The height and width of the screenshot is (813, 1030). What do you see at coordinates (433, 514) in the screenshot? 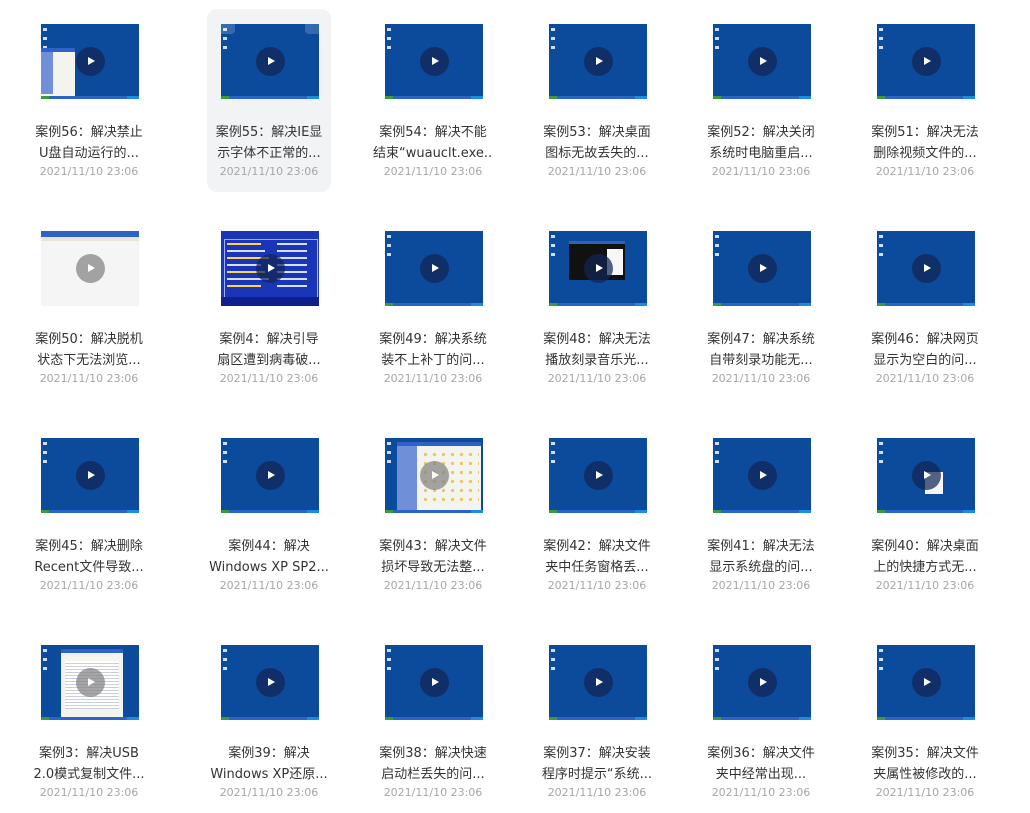
I see `video-card: 案例43：解决文件 损坏导致无法整... 2021/11/10 23:06` at bounding box center [433, 514].